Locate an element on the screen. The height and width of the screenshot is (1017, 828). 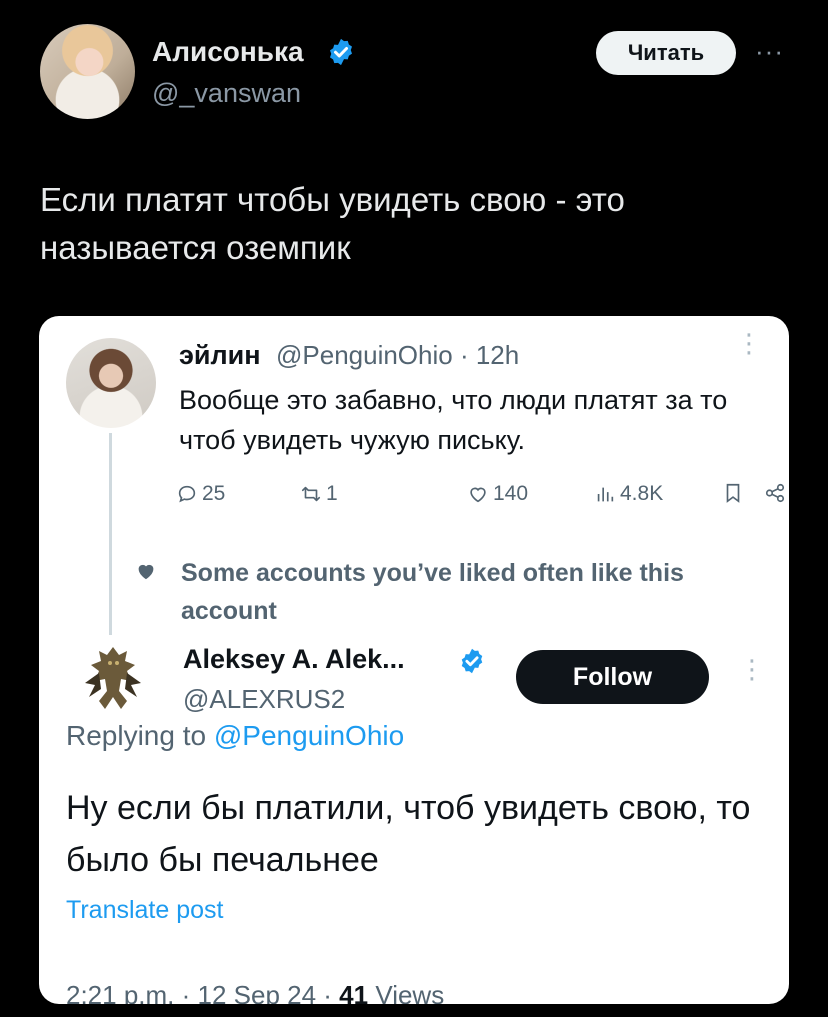
views-action: 4.8K is located at coordinates (628, 494).